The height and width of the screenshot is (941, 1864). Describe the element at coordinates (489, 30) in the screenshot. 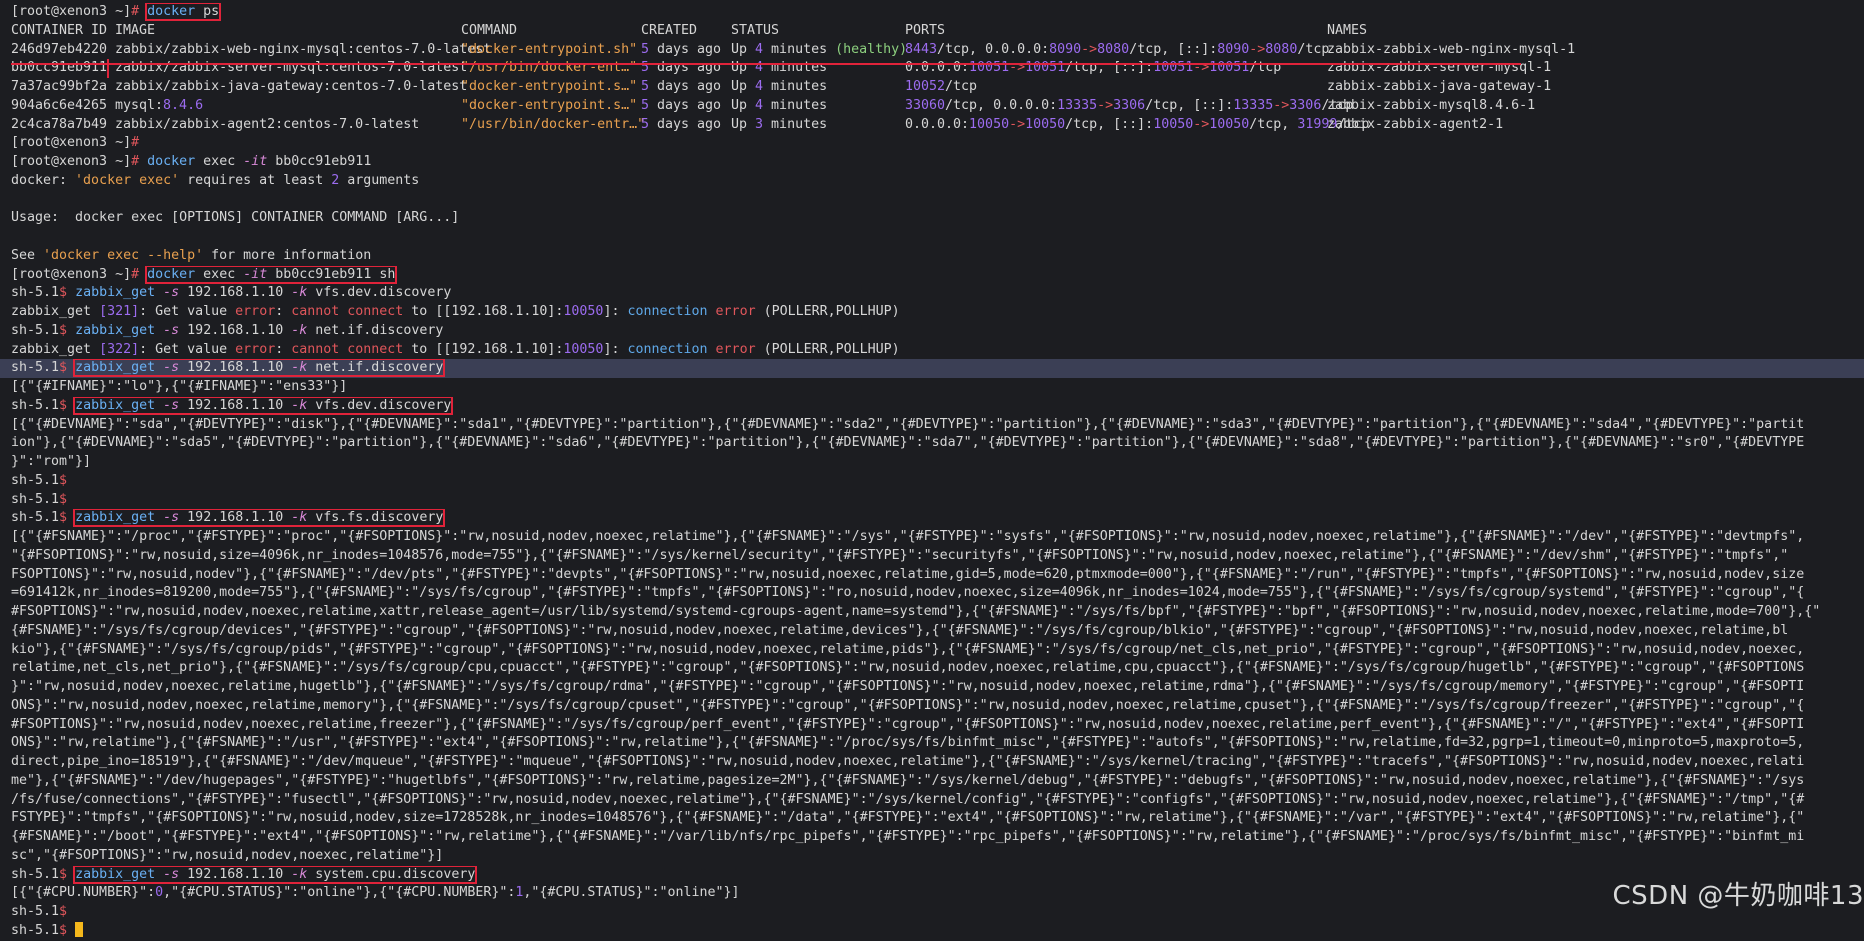

I see `table-header-cell: COMMAND` at that location.